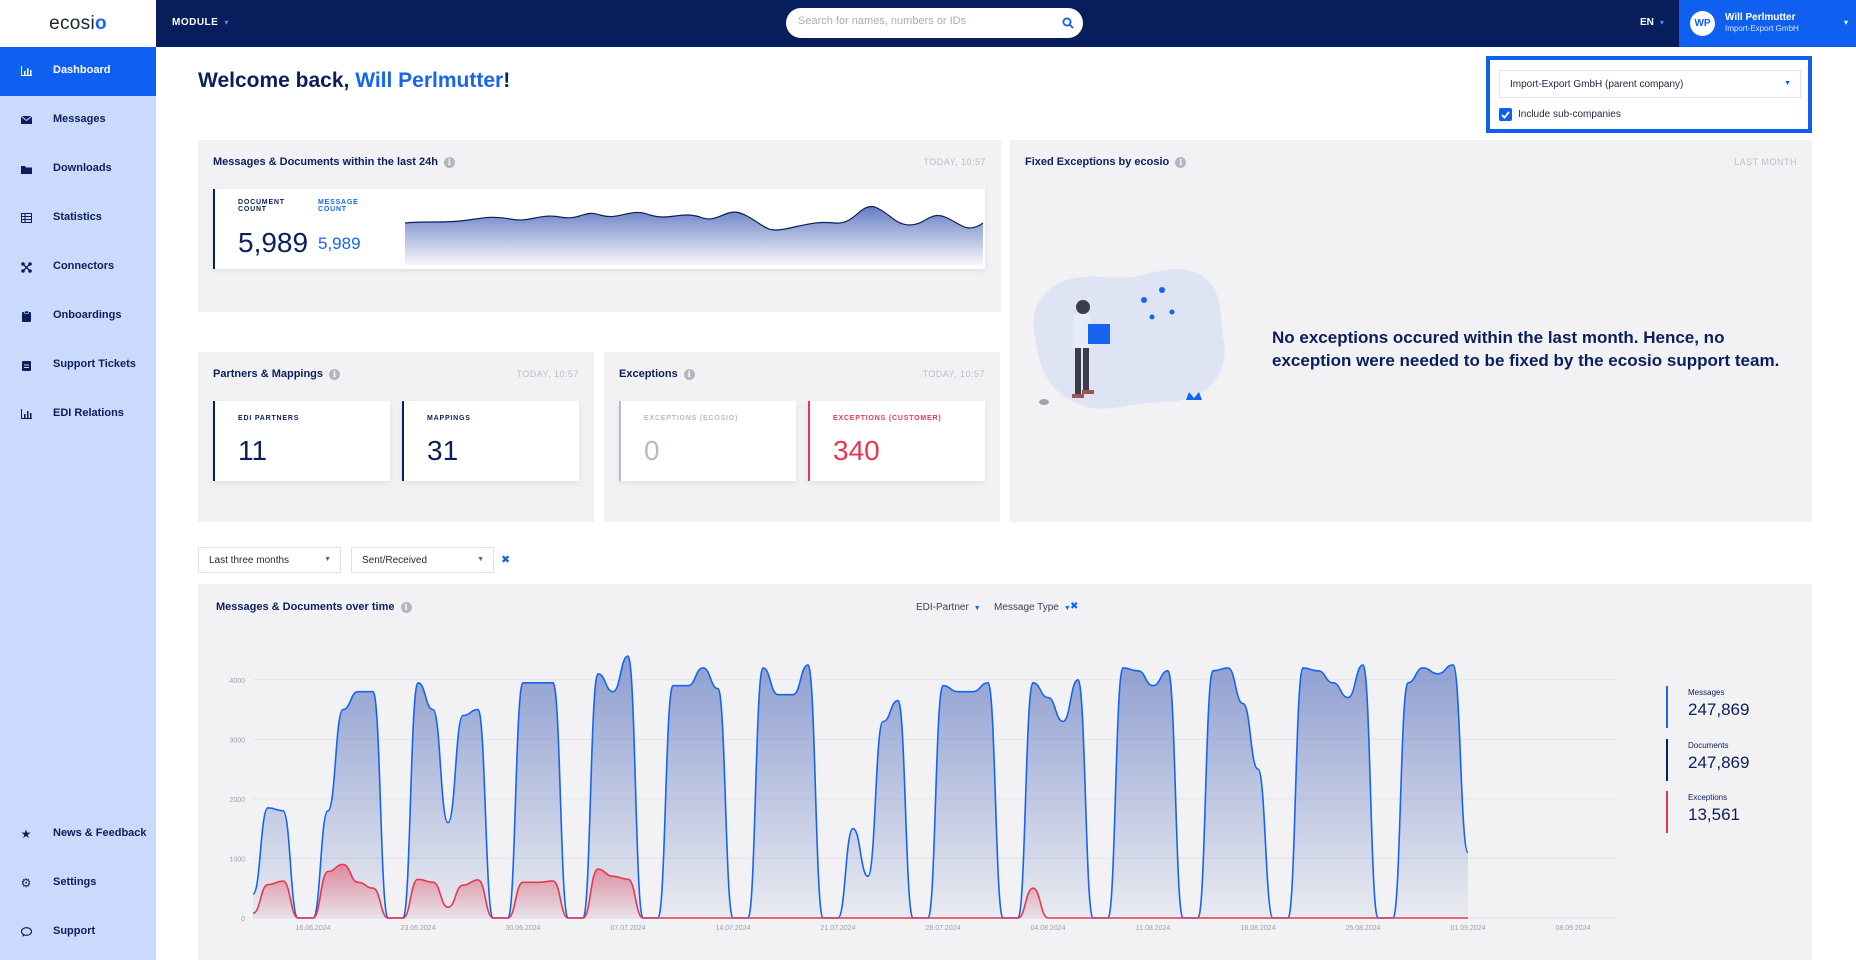 This screenshot has height=960, width=1856. I want to click on y-tick-label: 4000, so click(237, 681).